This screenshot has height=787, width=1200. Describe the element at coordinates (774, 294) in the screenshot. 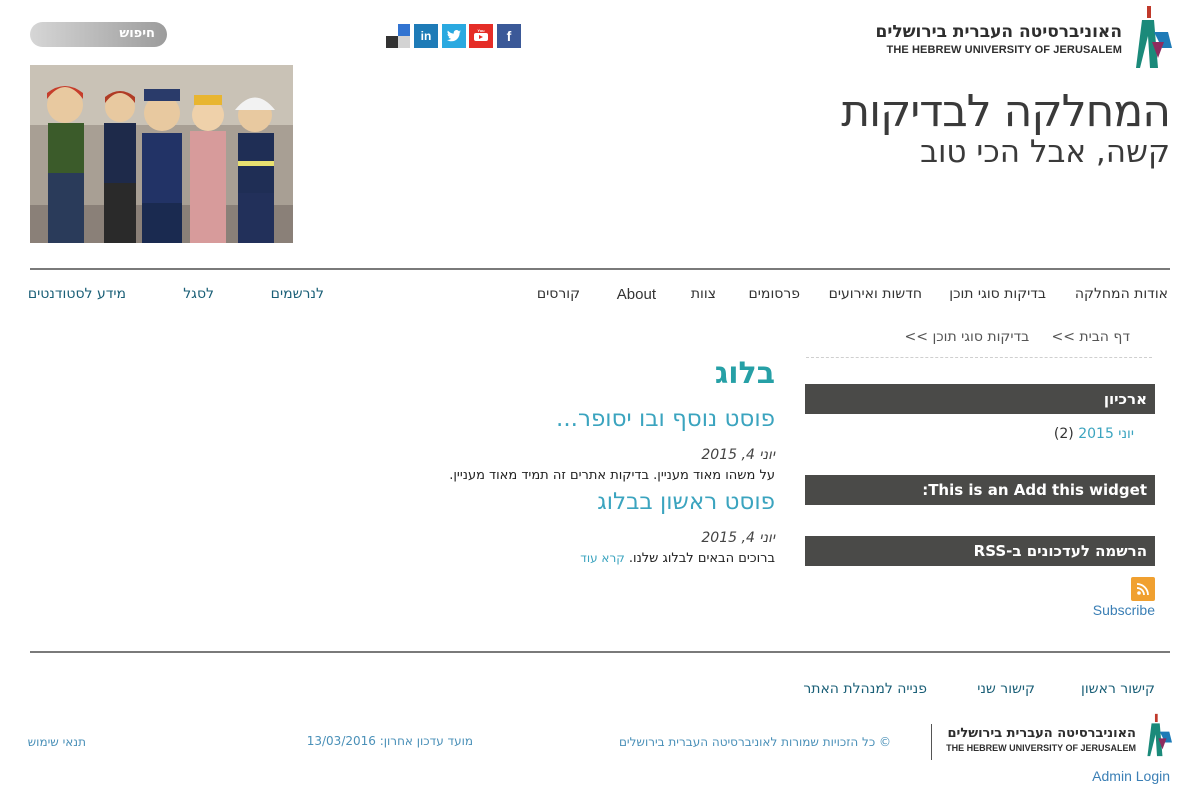

I see `nav-item-publications: פרסומים` at that location.